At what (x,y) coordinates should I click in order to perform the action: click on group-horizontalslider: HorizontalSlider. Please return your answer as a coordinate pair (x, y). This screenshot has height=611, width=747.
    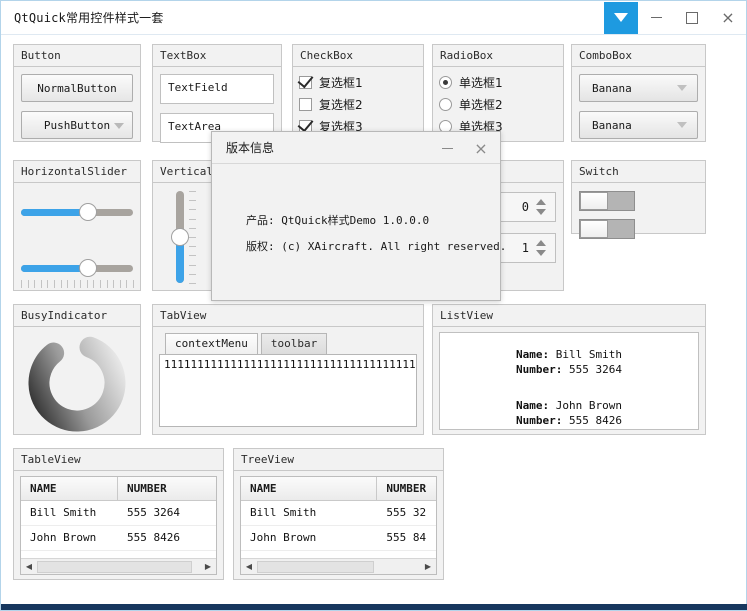
    Looking at the image, I should click on (77, 225).